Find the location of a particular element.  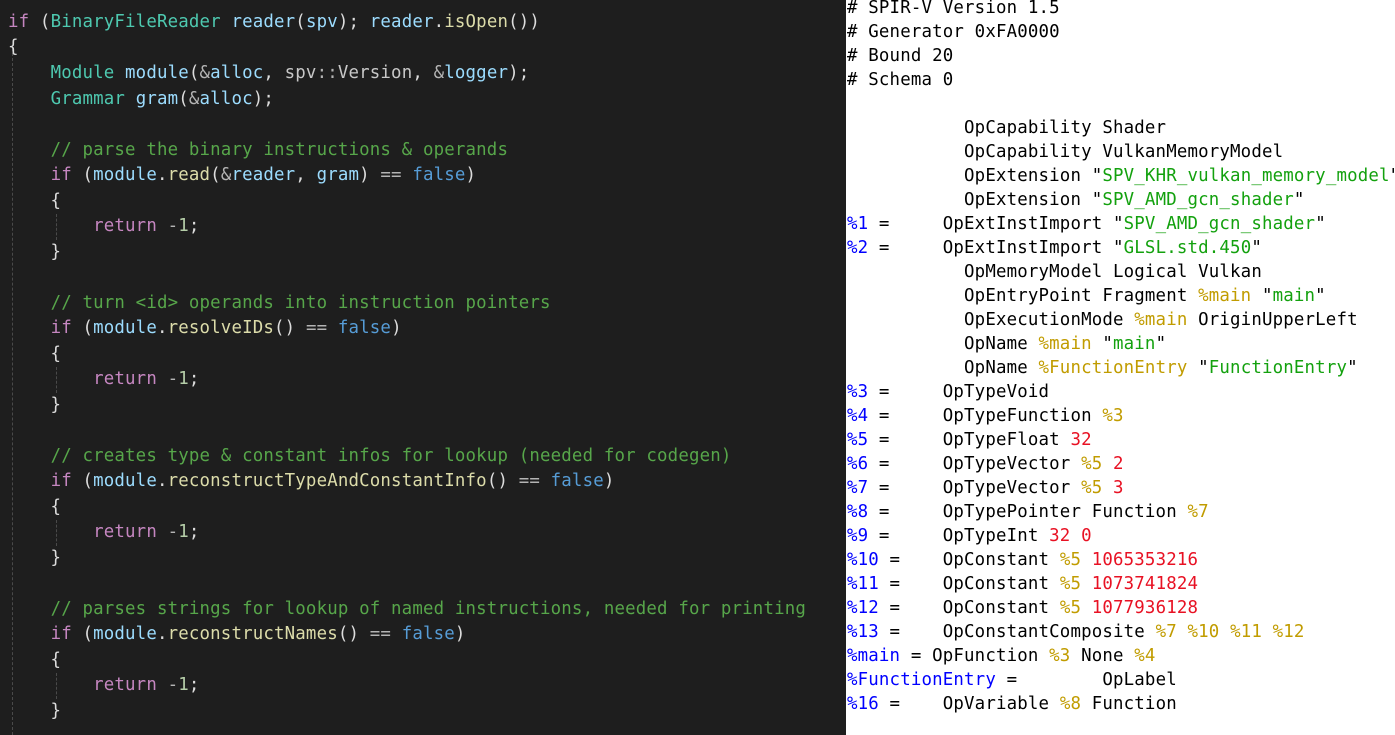

disasm-token: %12 is located at coordinates (1288, 632).